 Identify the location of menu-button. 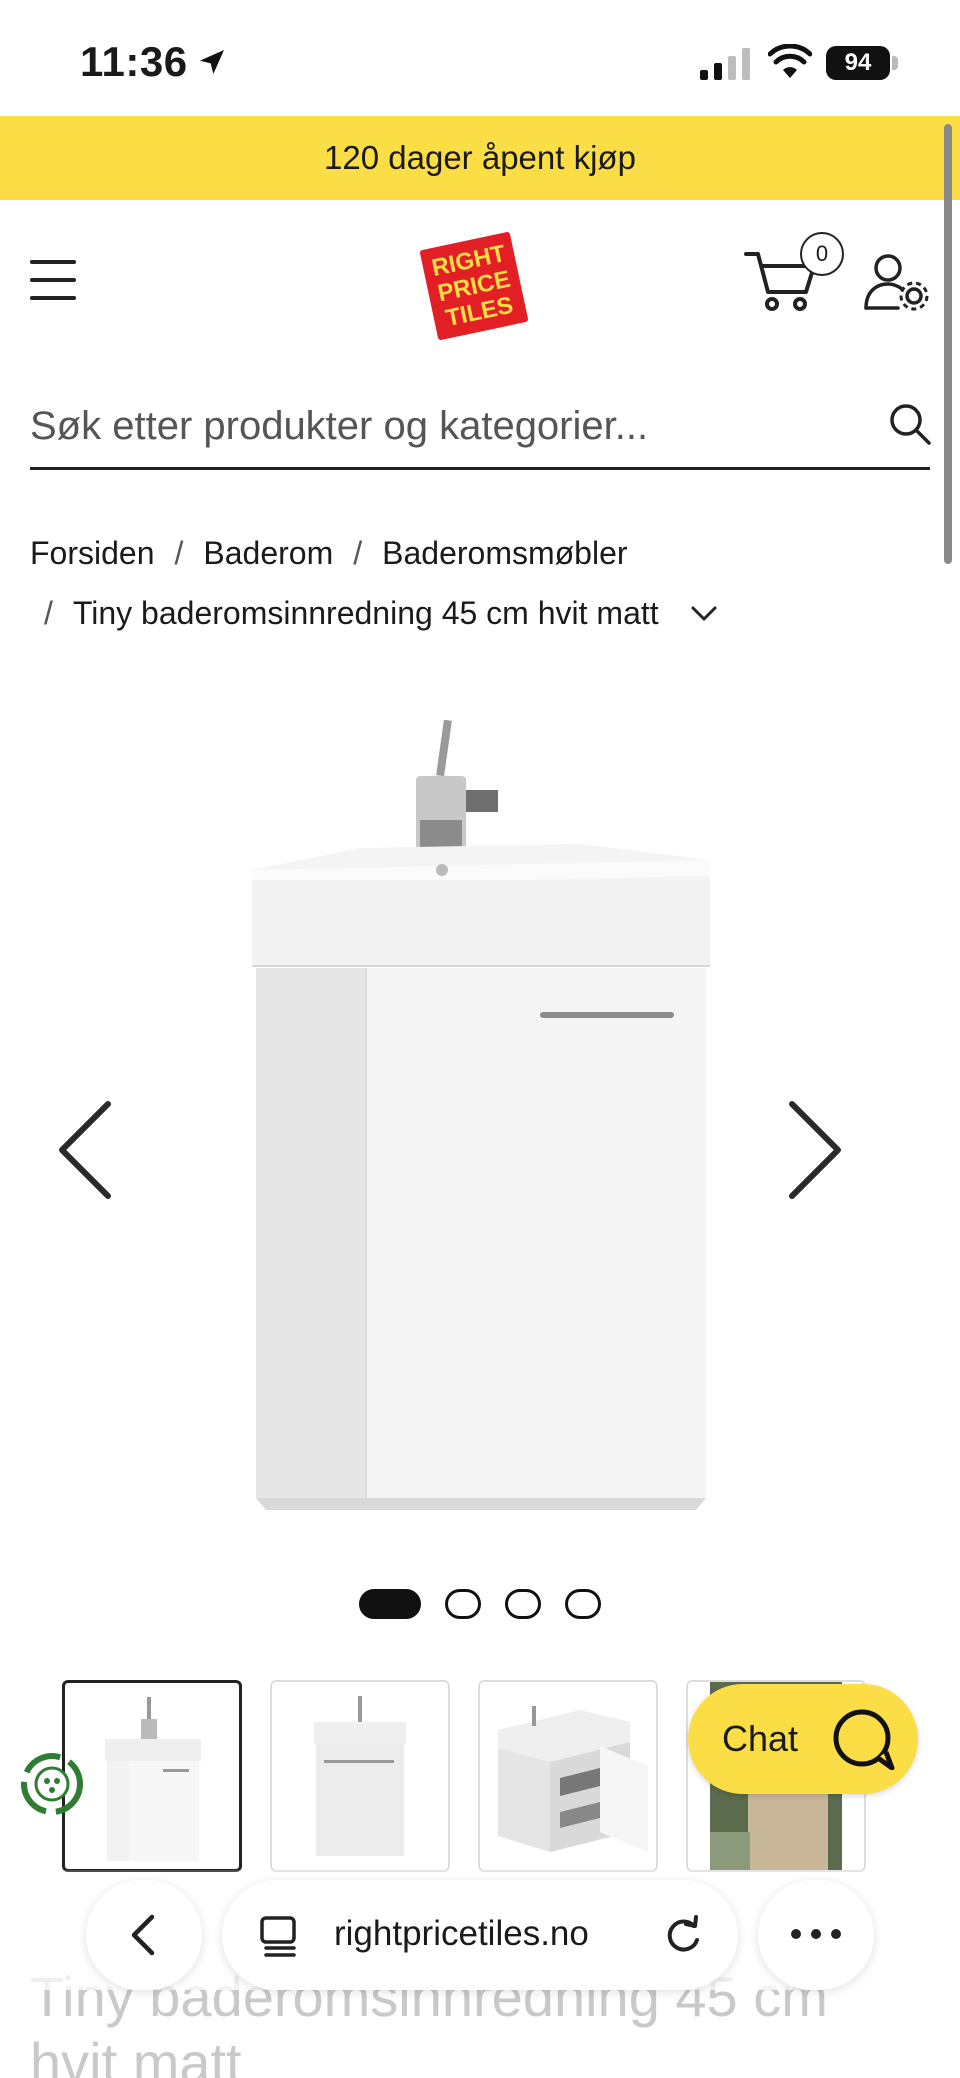
(53, 280).